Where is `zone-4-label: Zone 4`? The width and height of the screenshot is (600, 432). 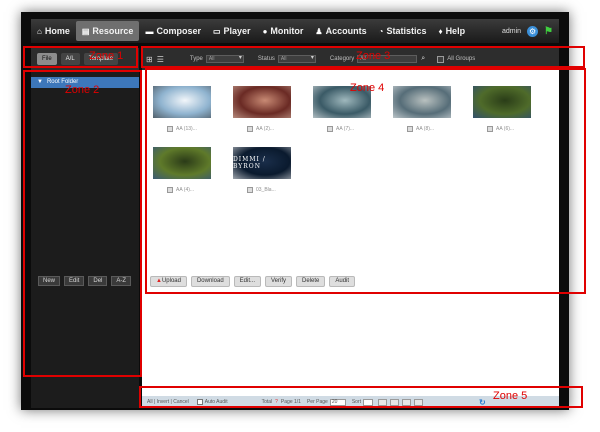
zone-4-label: Zone 4 is located at coordinates (367, 88).